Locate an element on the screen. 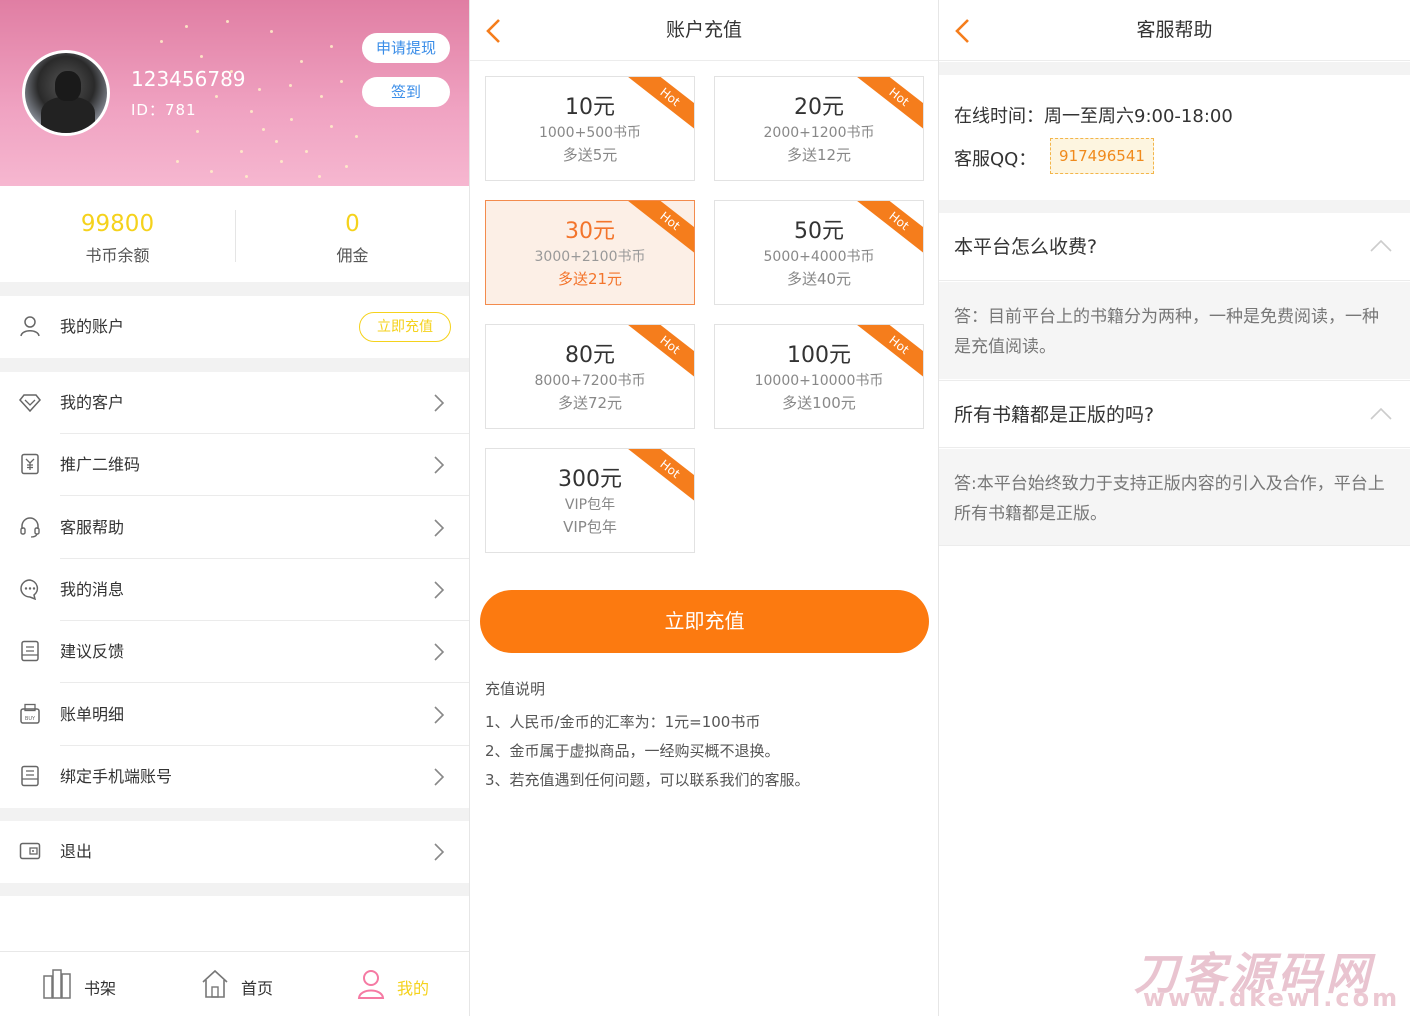 The image size is (1410, 1016). commission: 0 佣金 is located at coordinates (352, 238).